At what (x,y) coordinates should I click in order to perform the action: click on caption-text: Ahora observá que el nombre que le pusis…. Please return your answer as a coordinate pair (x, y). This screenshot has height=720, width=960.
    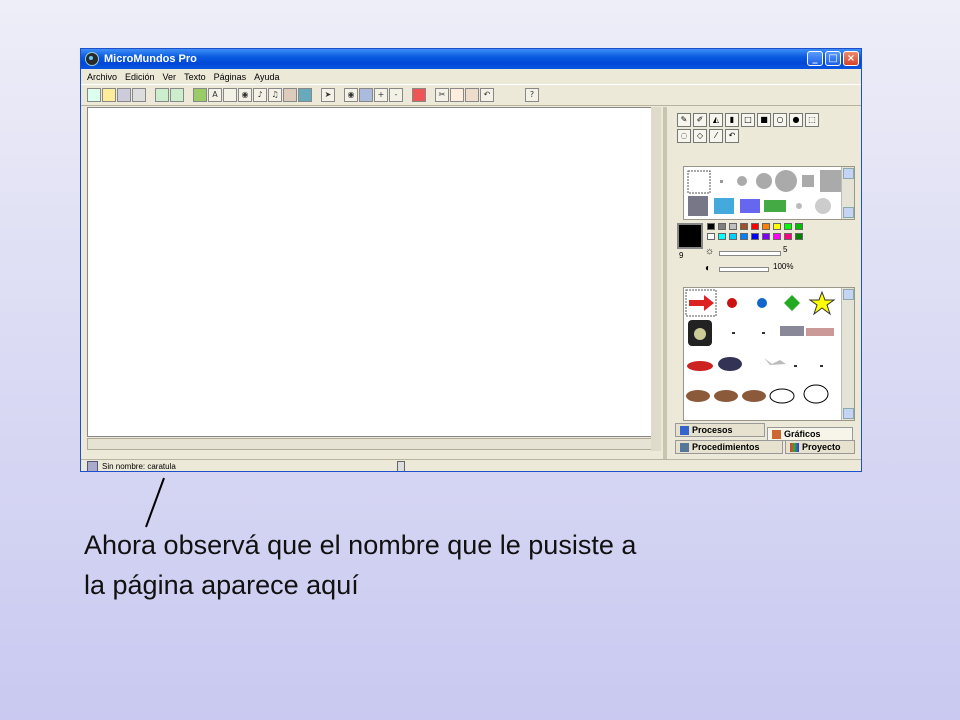
    Looking at the image, I should click on (484, 565).